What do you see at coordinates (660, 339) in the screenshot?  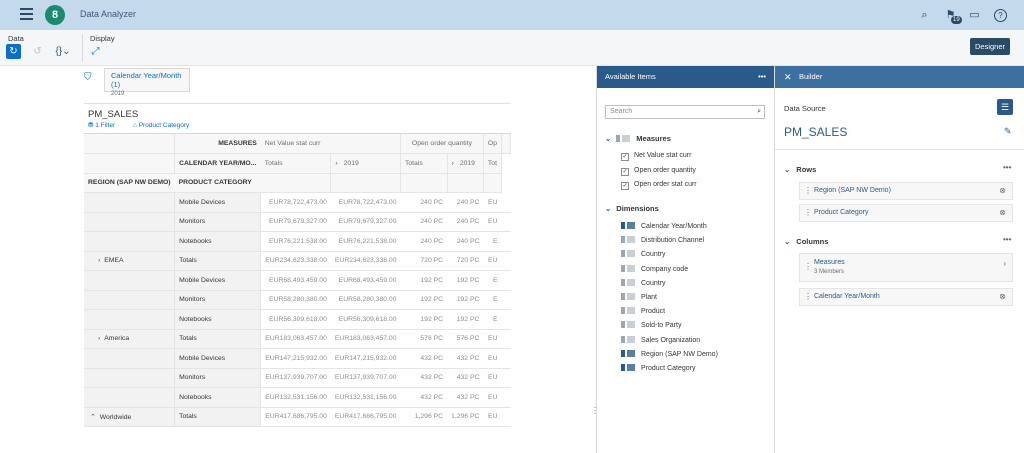 I see `dimension-item: Sales Organization` at bounding box center [660, 339].